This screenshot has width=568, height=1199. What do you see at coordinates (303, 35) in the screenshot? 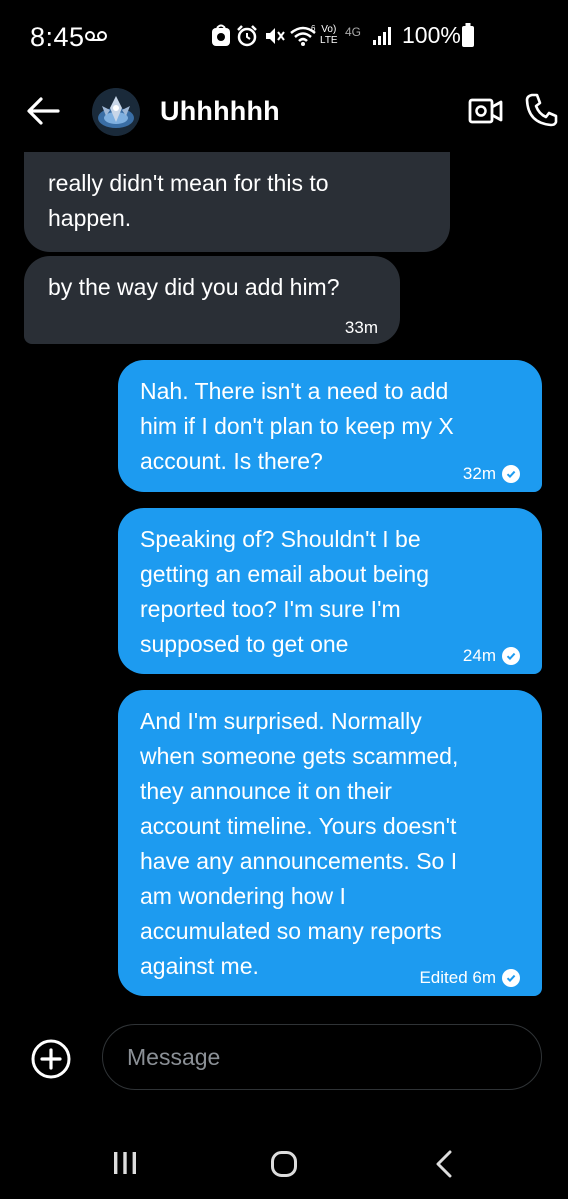
I see `wifi-icon: 6` at bounding box center [303, 35].